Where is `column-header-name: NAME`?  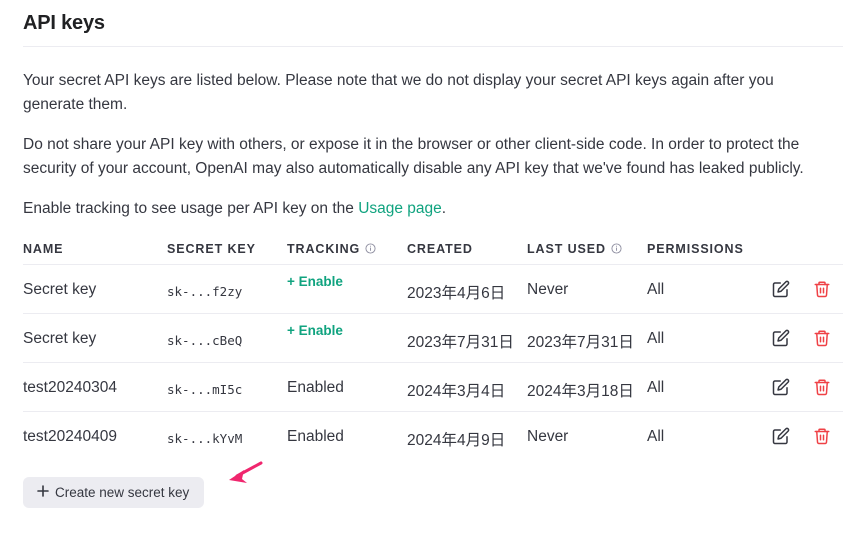
column-header-name: NAME is located at coordinates (43, 249).